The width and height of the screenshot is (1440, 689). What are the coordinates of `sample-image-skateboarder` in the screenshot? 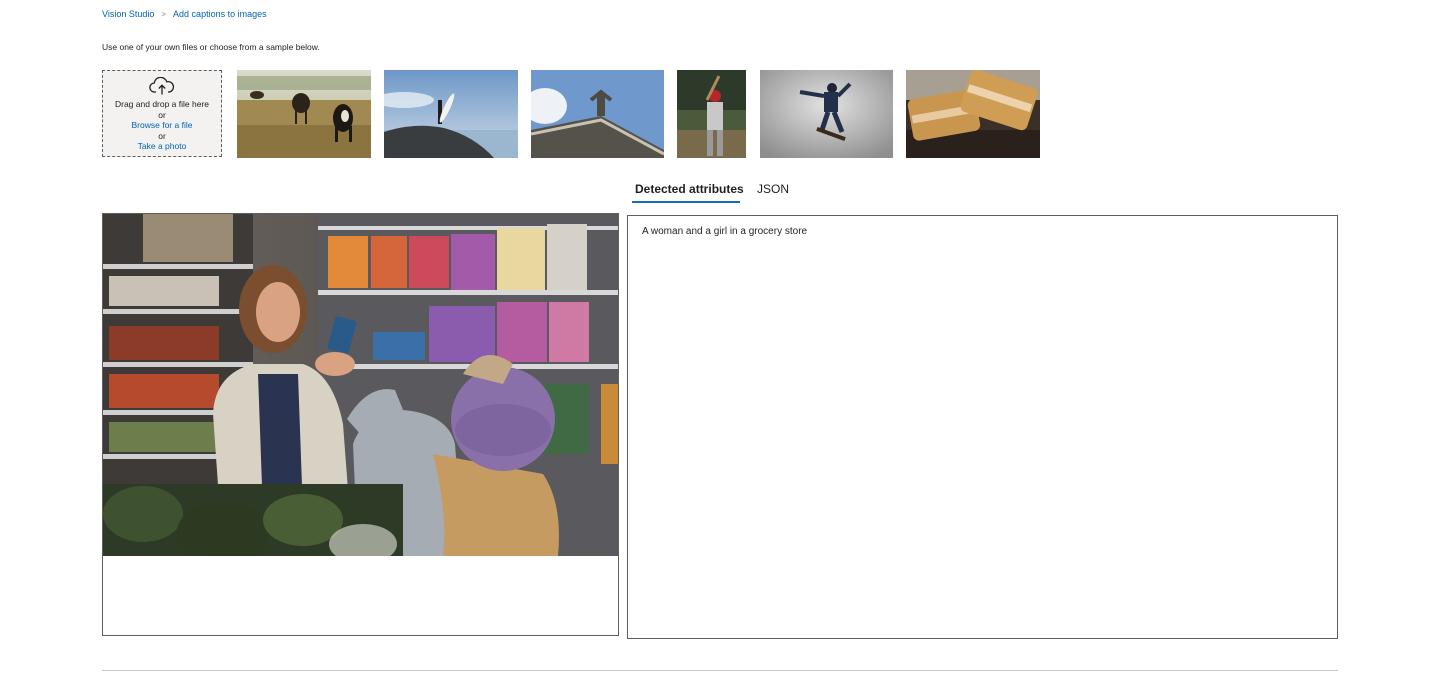 It's located at (826, 114).